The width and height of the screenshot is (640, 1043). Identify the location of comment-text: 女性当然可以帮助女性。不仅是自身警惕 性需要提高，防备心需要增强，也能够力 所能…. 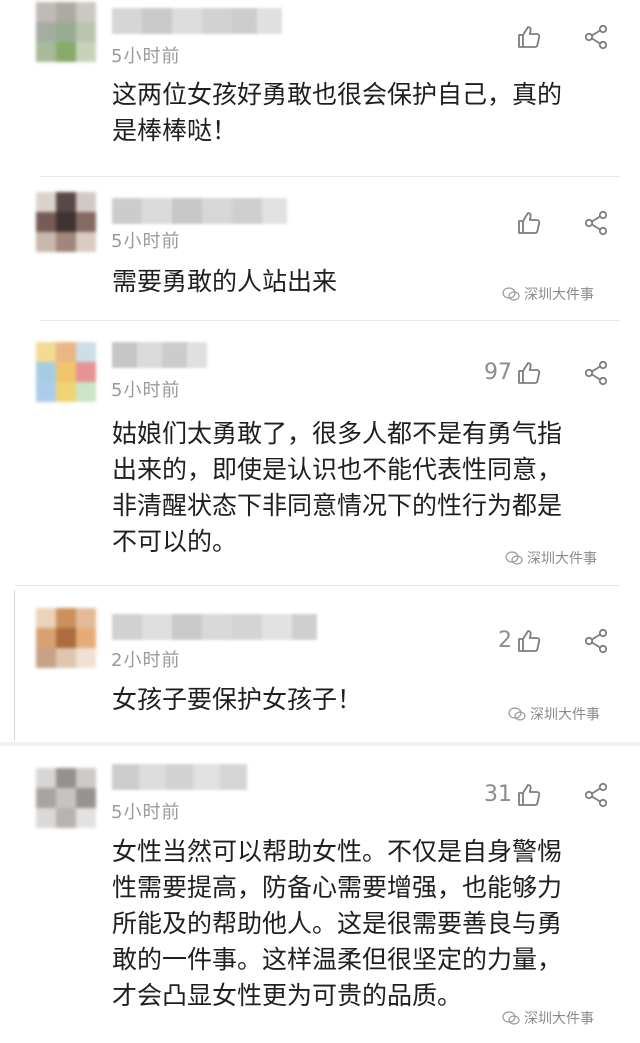
(337, 923).